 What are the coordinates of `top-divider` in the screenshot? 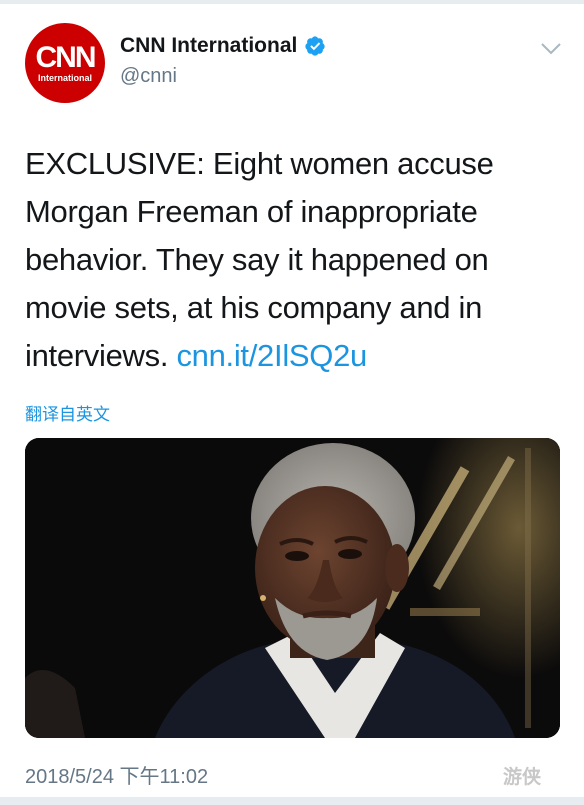 It's located at (292, 2).